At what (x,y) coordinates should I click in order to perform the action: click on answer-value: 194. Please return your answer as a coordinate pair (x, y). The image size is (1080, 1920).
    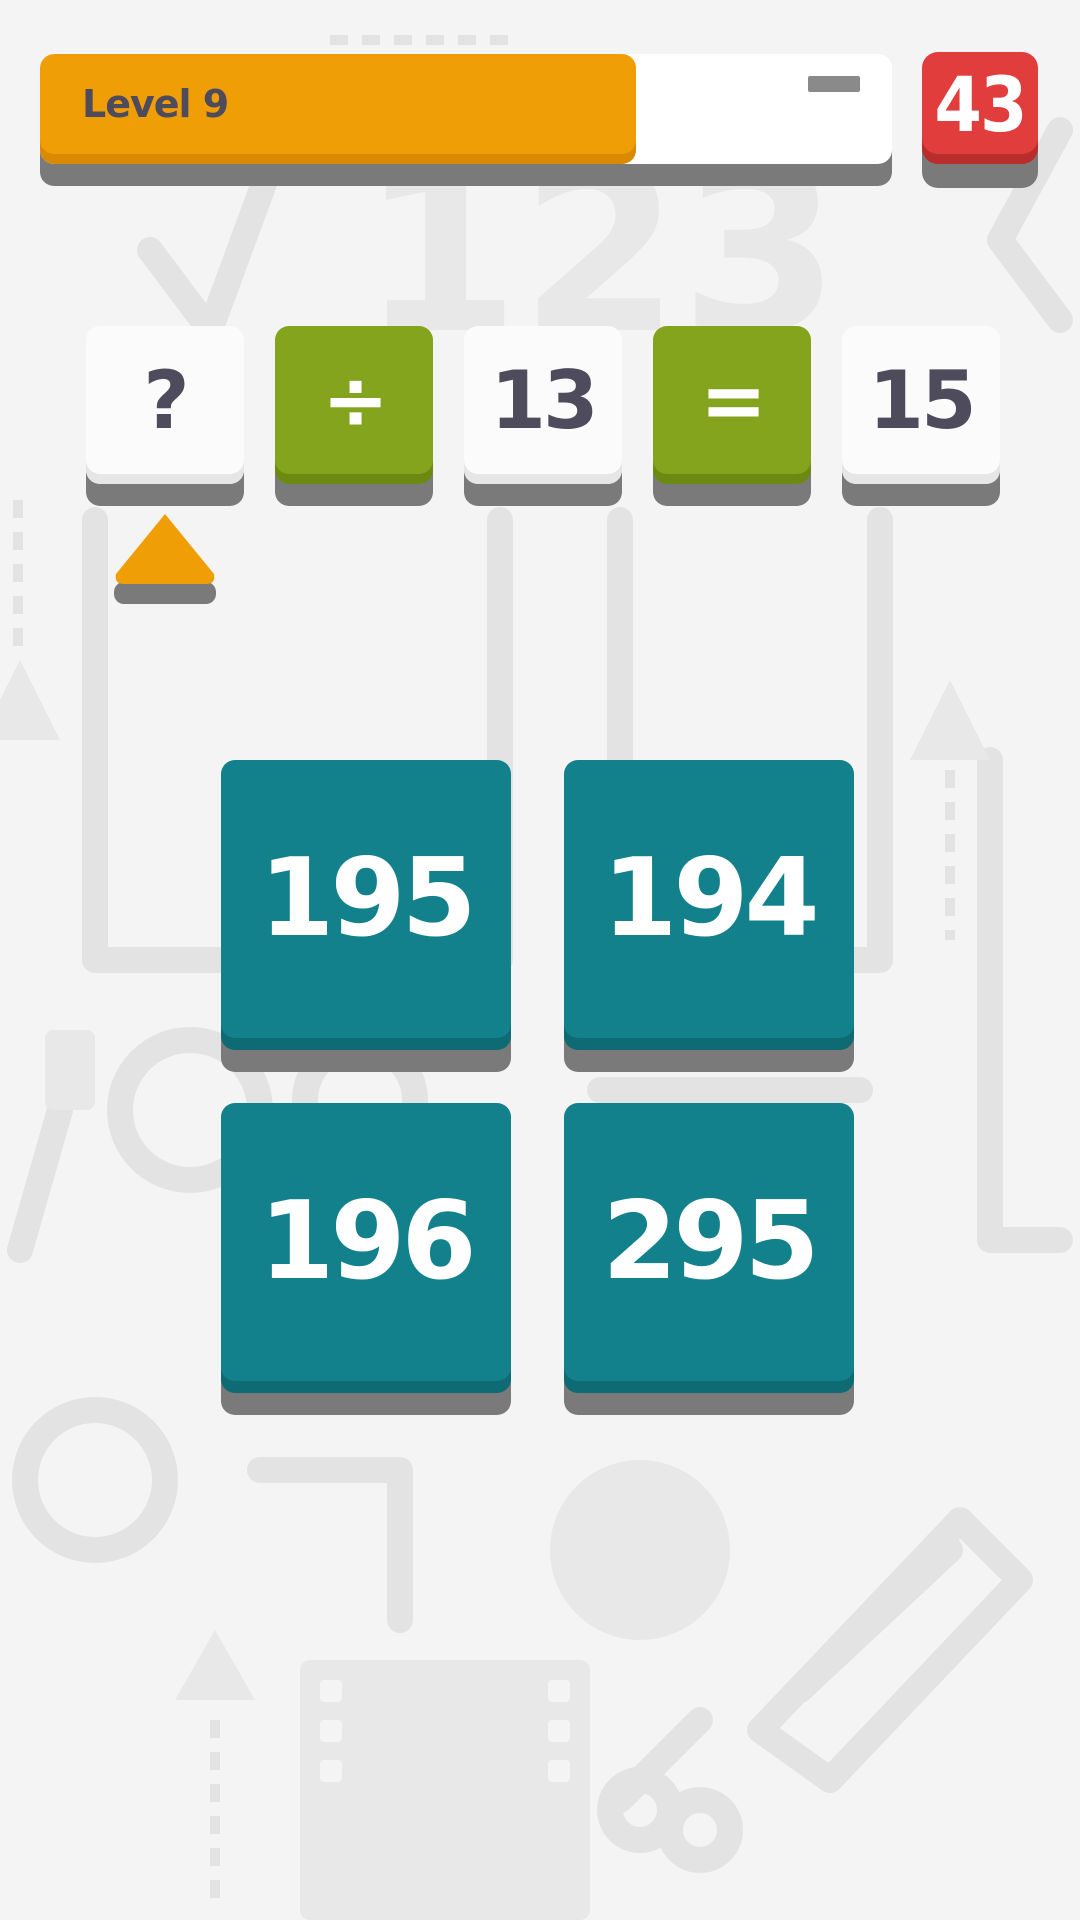
    Looking at the image, I should click on (710, 898).